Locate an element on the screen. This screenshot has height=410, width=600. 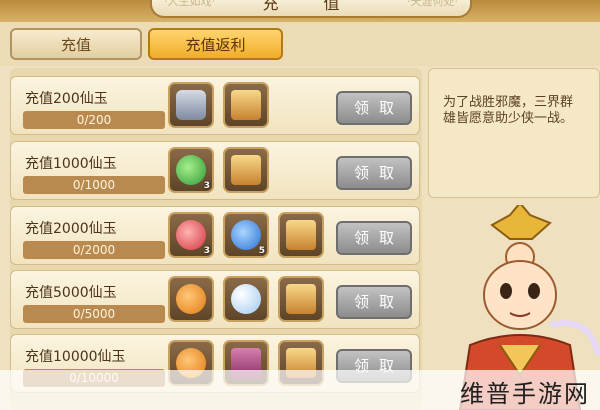
progress-text: 0/1000 is located at coordinates (94, 185).